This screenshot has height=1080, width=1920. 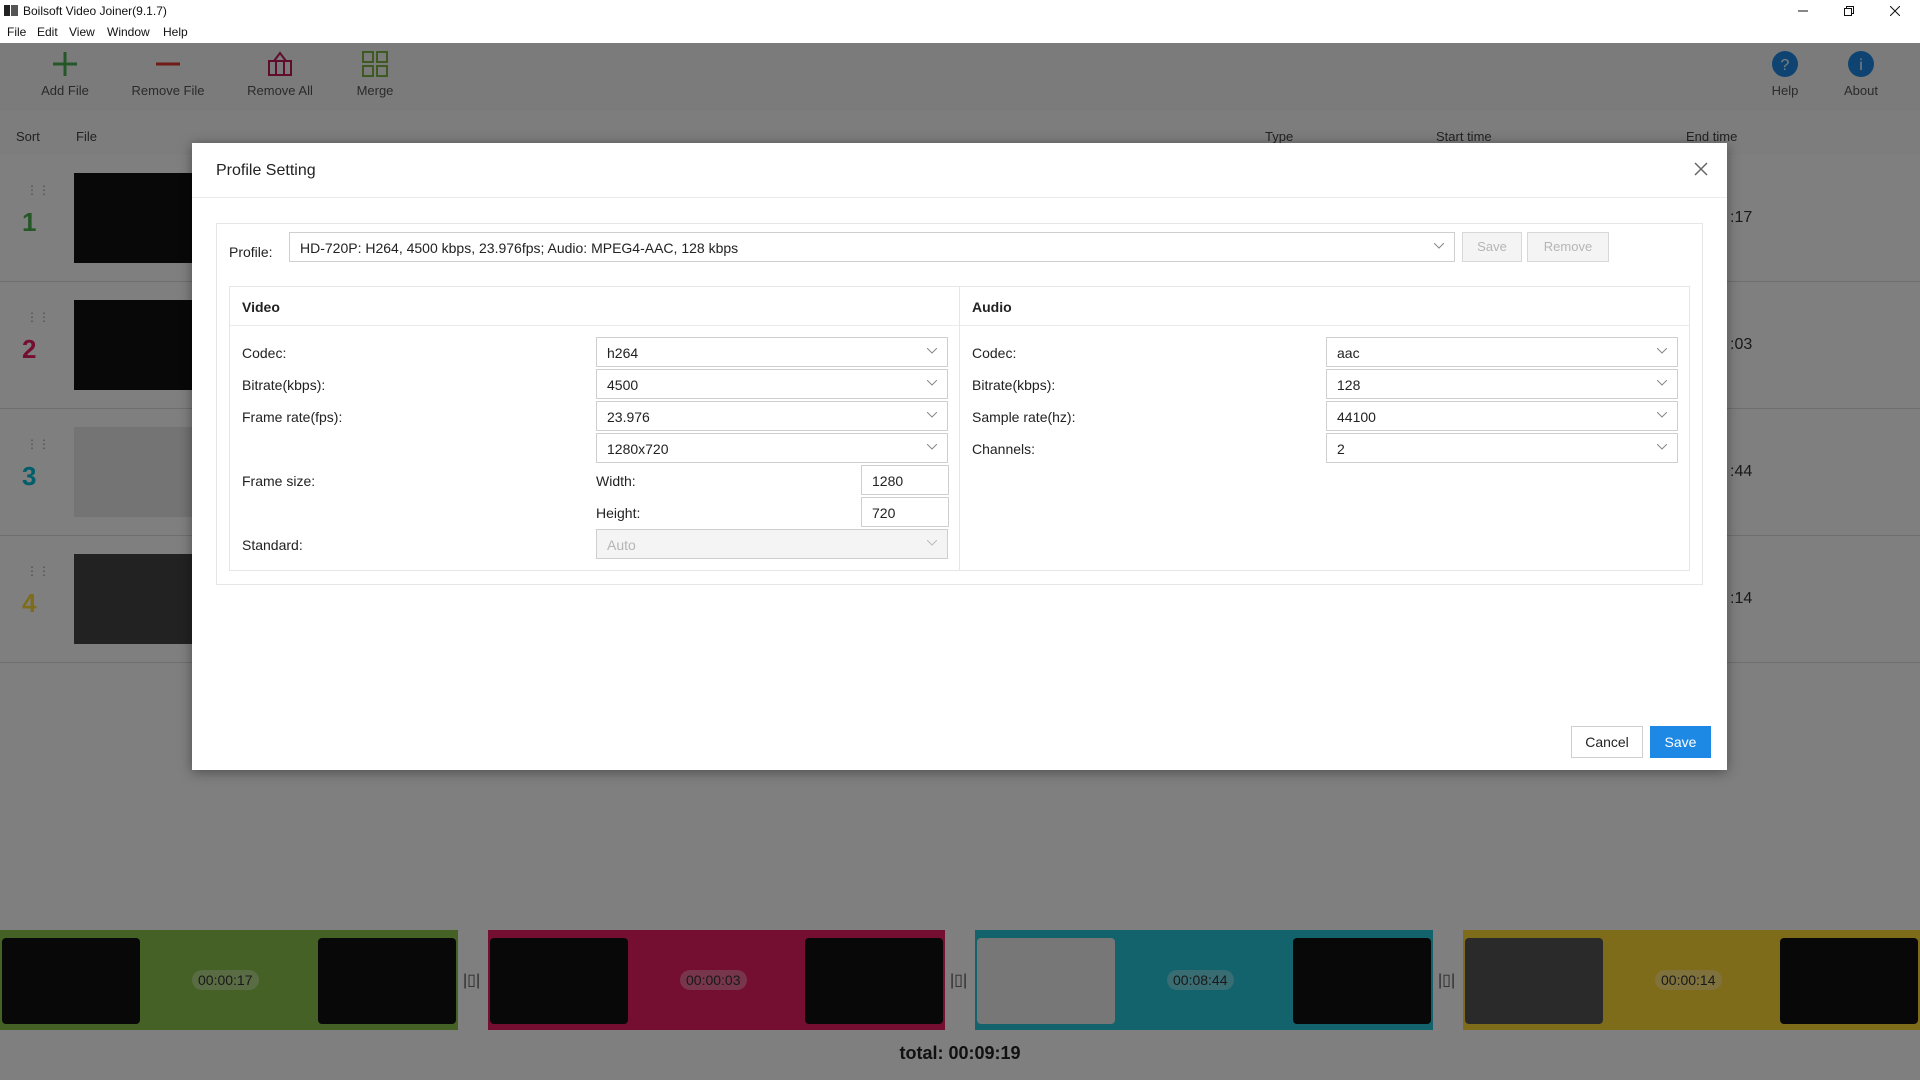 What do you see at coordinates (618, 513) in the screenshot?
I see `height-label: Height:` at bounding box center [618, 513].